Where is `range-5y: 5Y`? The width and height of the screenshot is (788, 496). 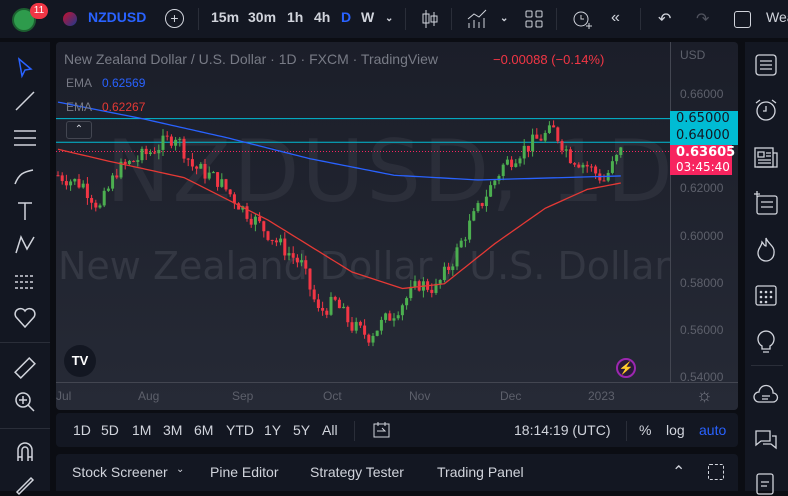 range-5y: 5Y is located at coordinates (301, 430).